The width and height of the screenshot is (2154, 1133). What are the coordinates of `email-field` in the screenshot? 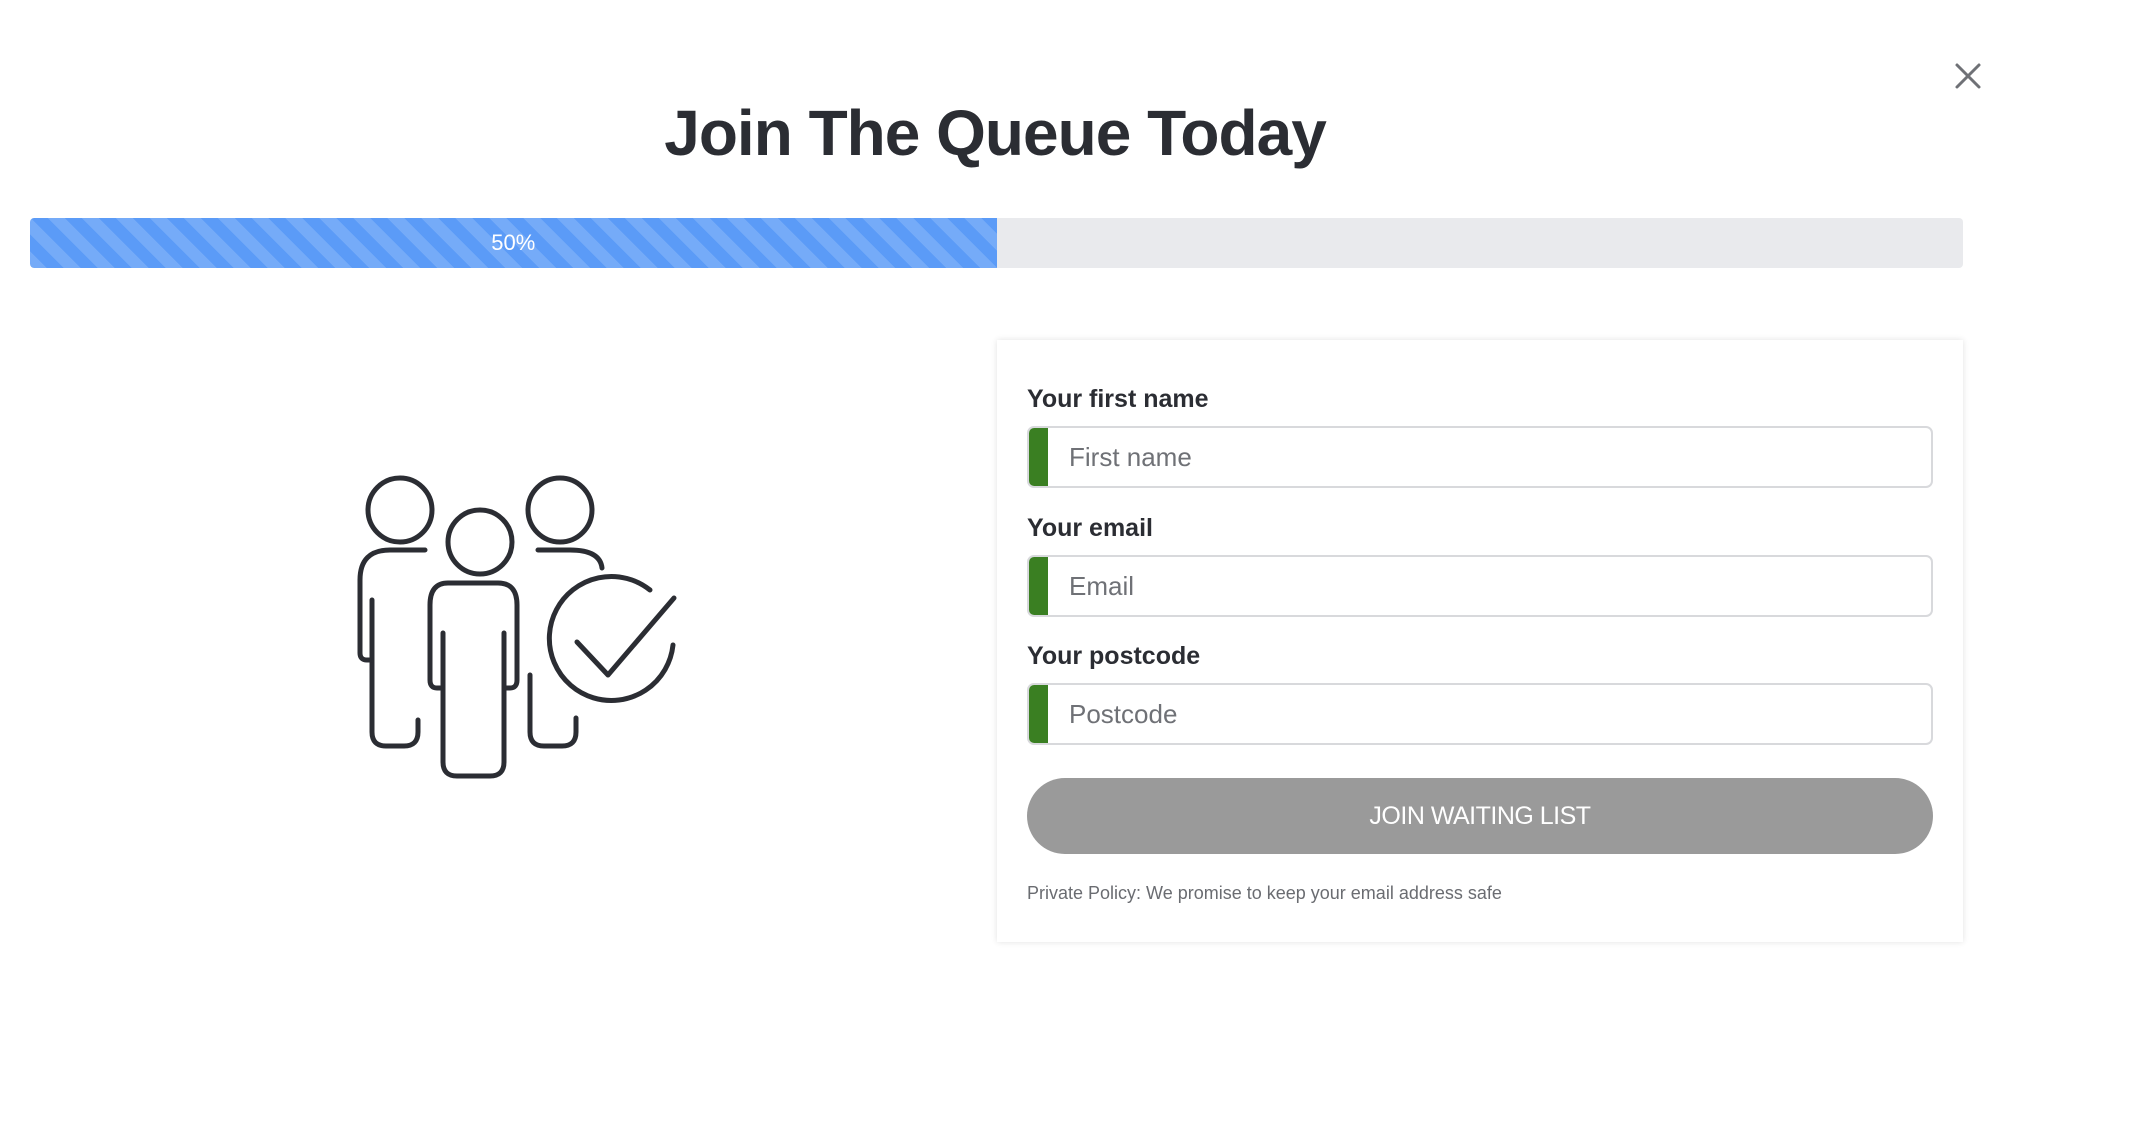 It's located at (1480, 586).